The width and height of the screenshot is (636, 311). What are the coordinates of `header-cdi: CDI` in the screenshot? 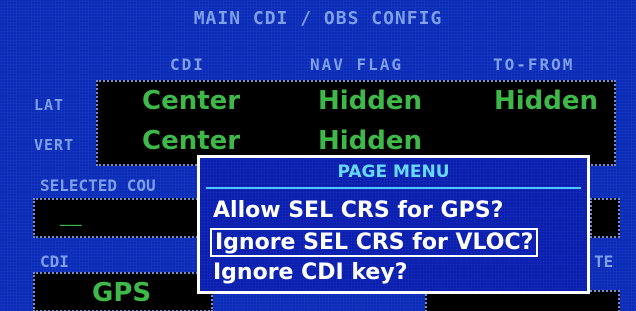 It's located at (187, 64).